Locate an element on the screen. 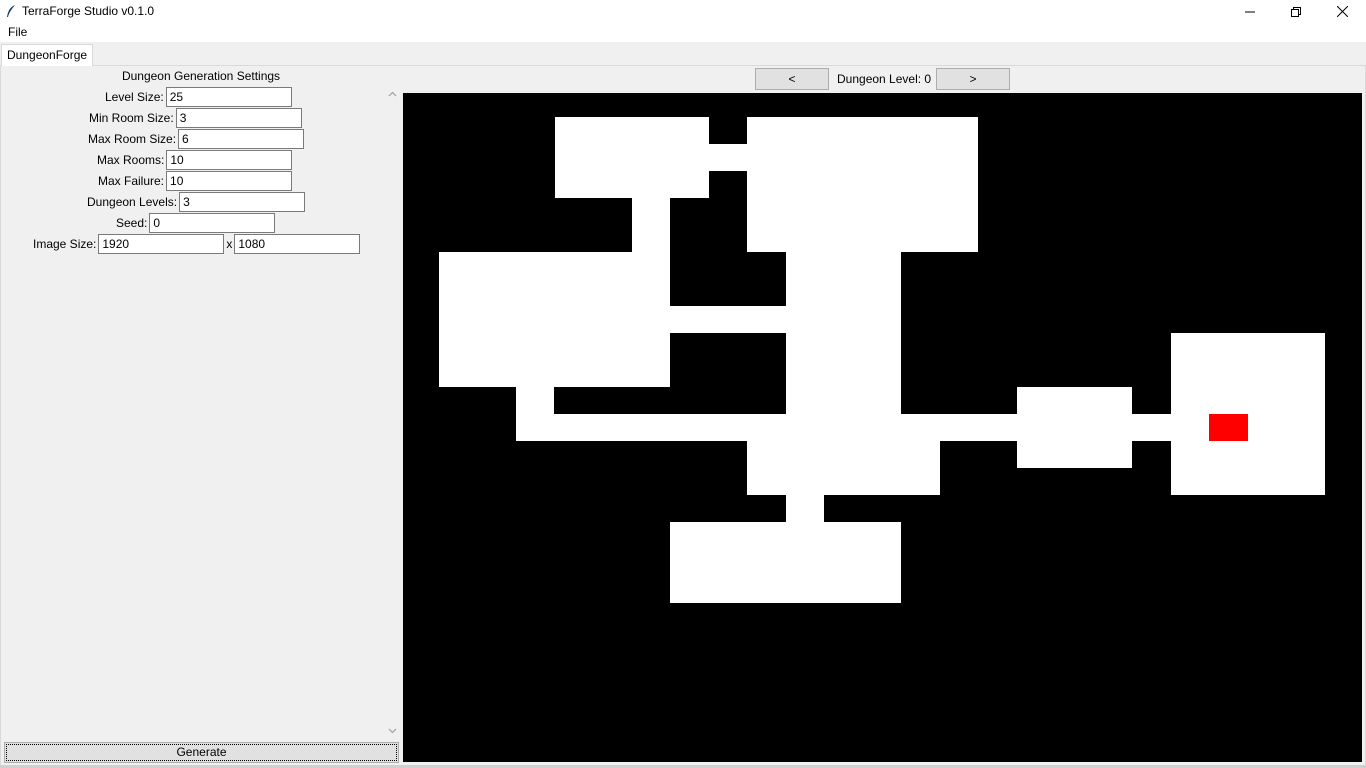 This screenshot has width=1366, height=768. scroll-down-icon is located at coordinates (392, 730).